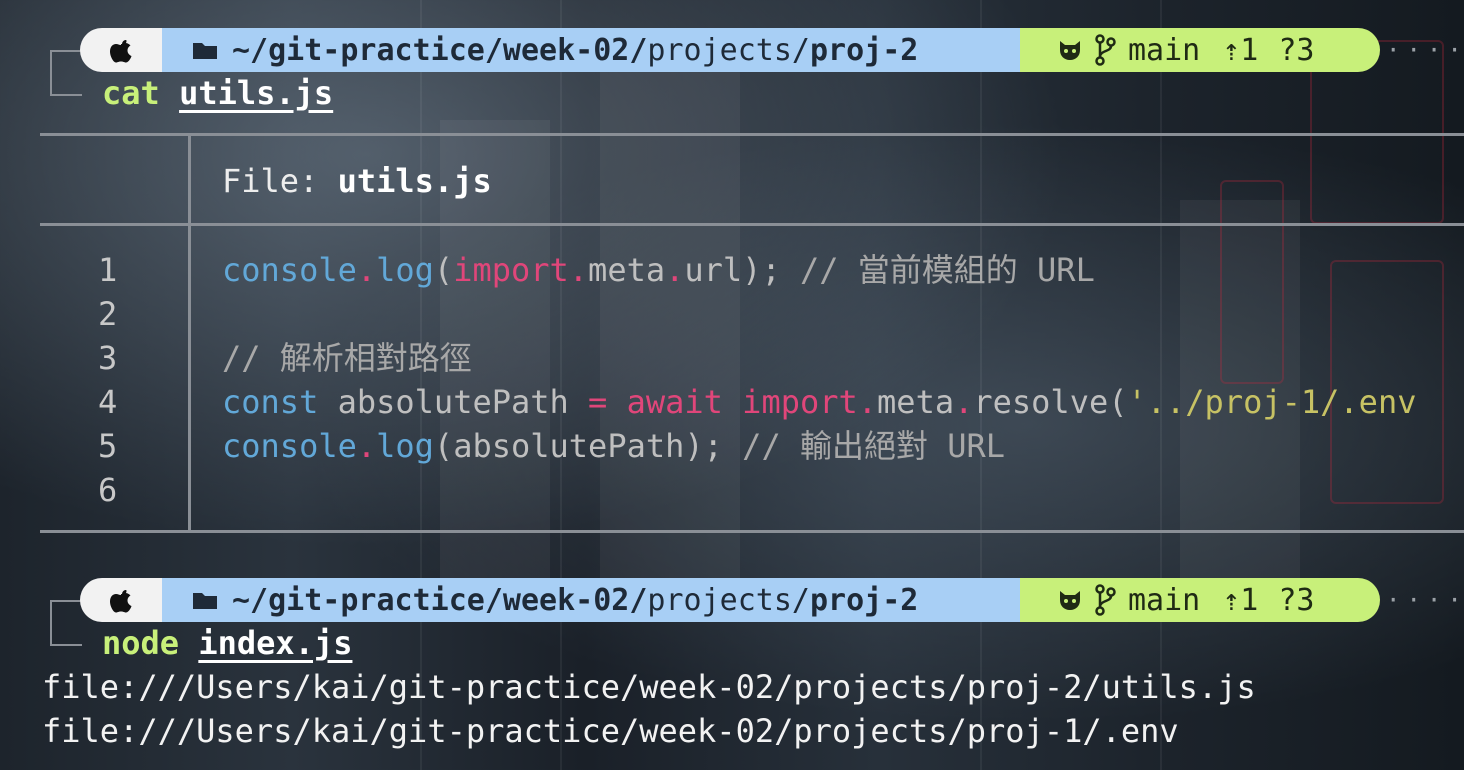  Describe the element at coordinates (280, 181) in the screenshot. I see `file-label: File:` at that location.